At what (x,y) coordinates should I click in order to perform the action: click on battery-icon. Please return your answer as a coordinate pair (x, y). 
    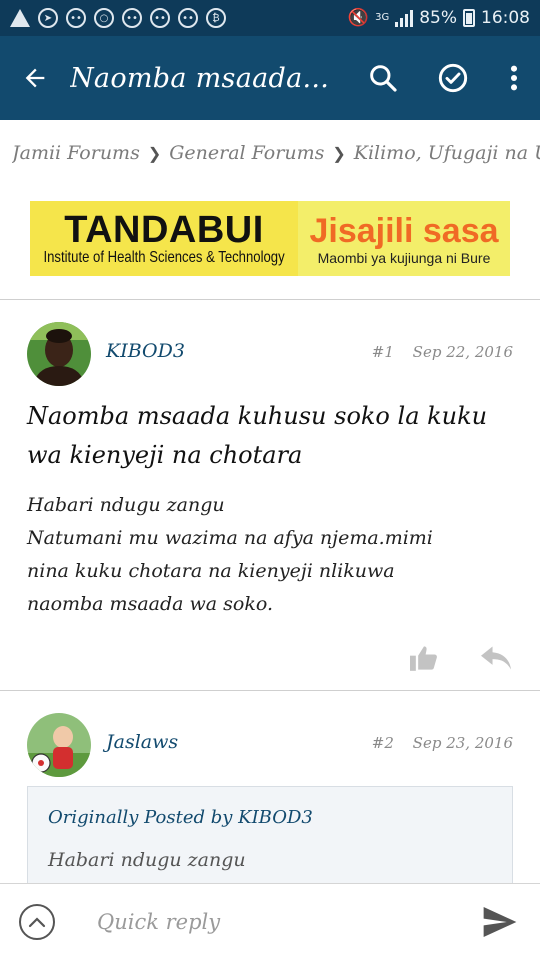
    Looking at the image, I should click on (469, 18).